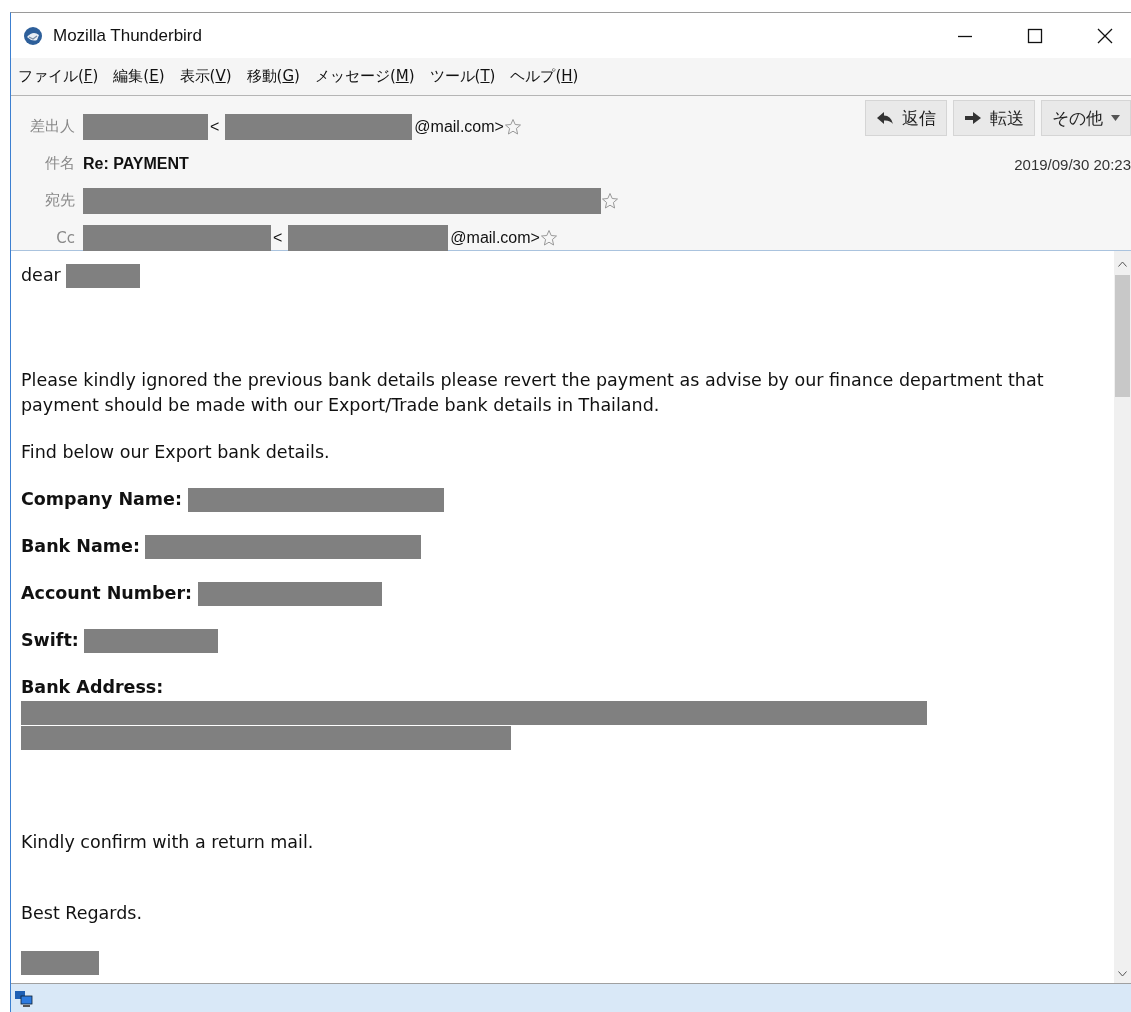 The height and width of the screenshot is (1012, 1131). What do you see at coordinates (127, 35) in the screenshot?
I see `window-title: Mozilla Thunderbird` at bounding box center [127, 35].